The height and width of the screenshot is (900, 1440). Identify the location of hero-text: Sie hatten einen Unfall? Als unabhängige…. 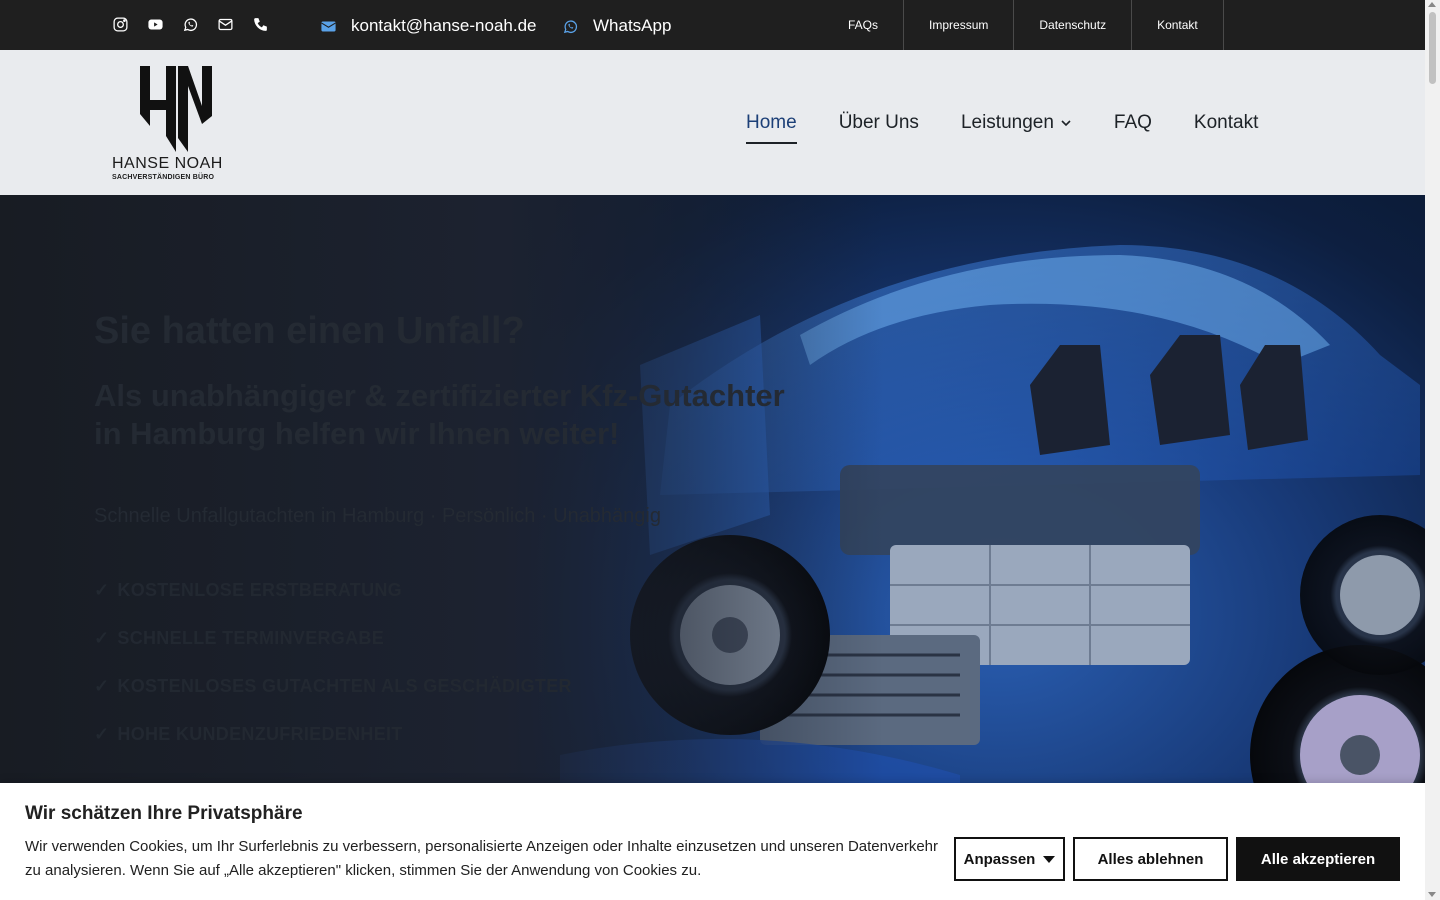
(454, 419).